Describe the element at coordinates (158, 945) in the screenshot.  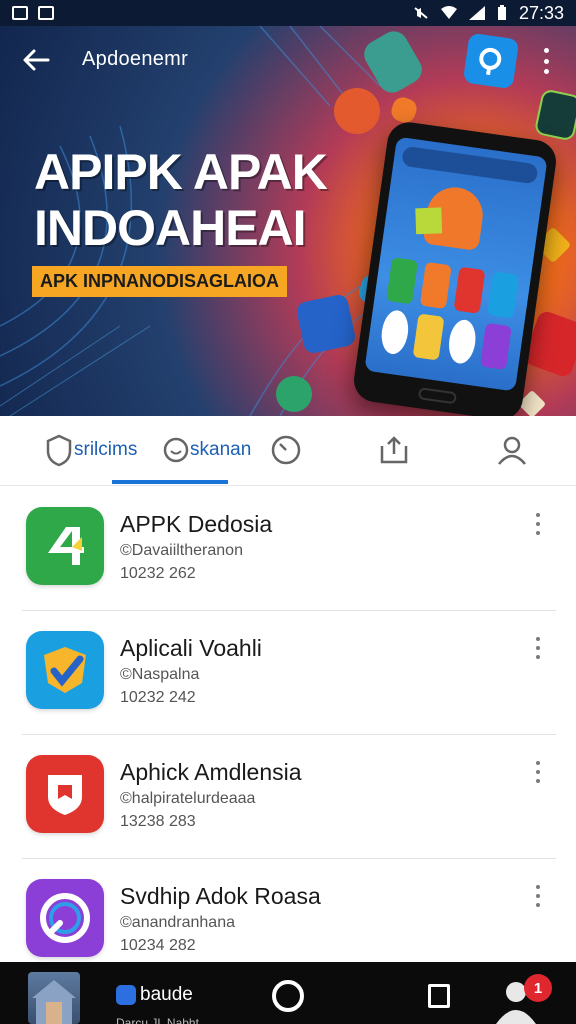
I see `app-meta: 10234 282` at that location.